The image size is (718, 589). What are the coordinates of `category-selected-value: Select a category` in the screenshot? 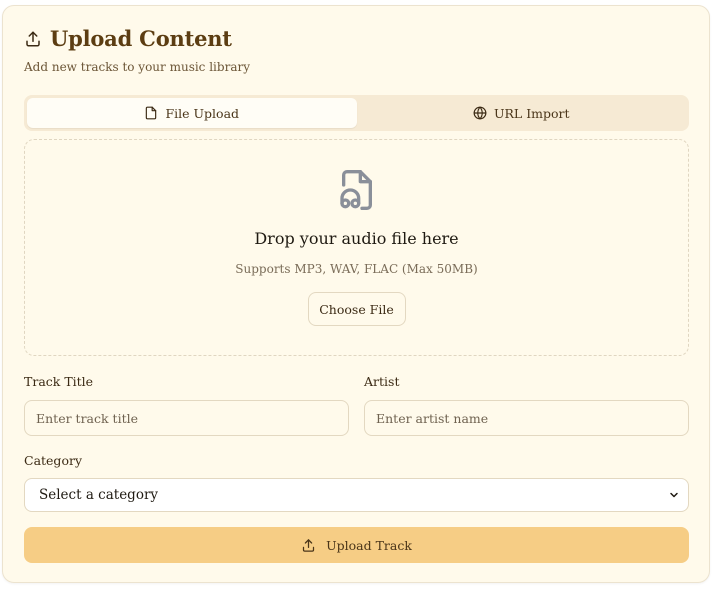 It's located at (99, 495).